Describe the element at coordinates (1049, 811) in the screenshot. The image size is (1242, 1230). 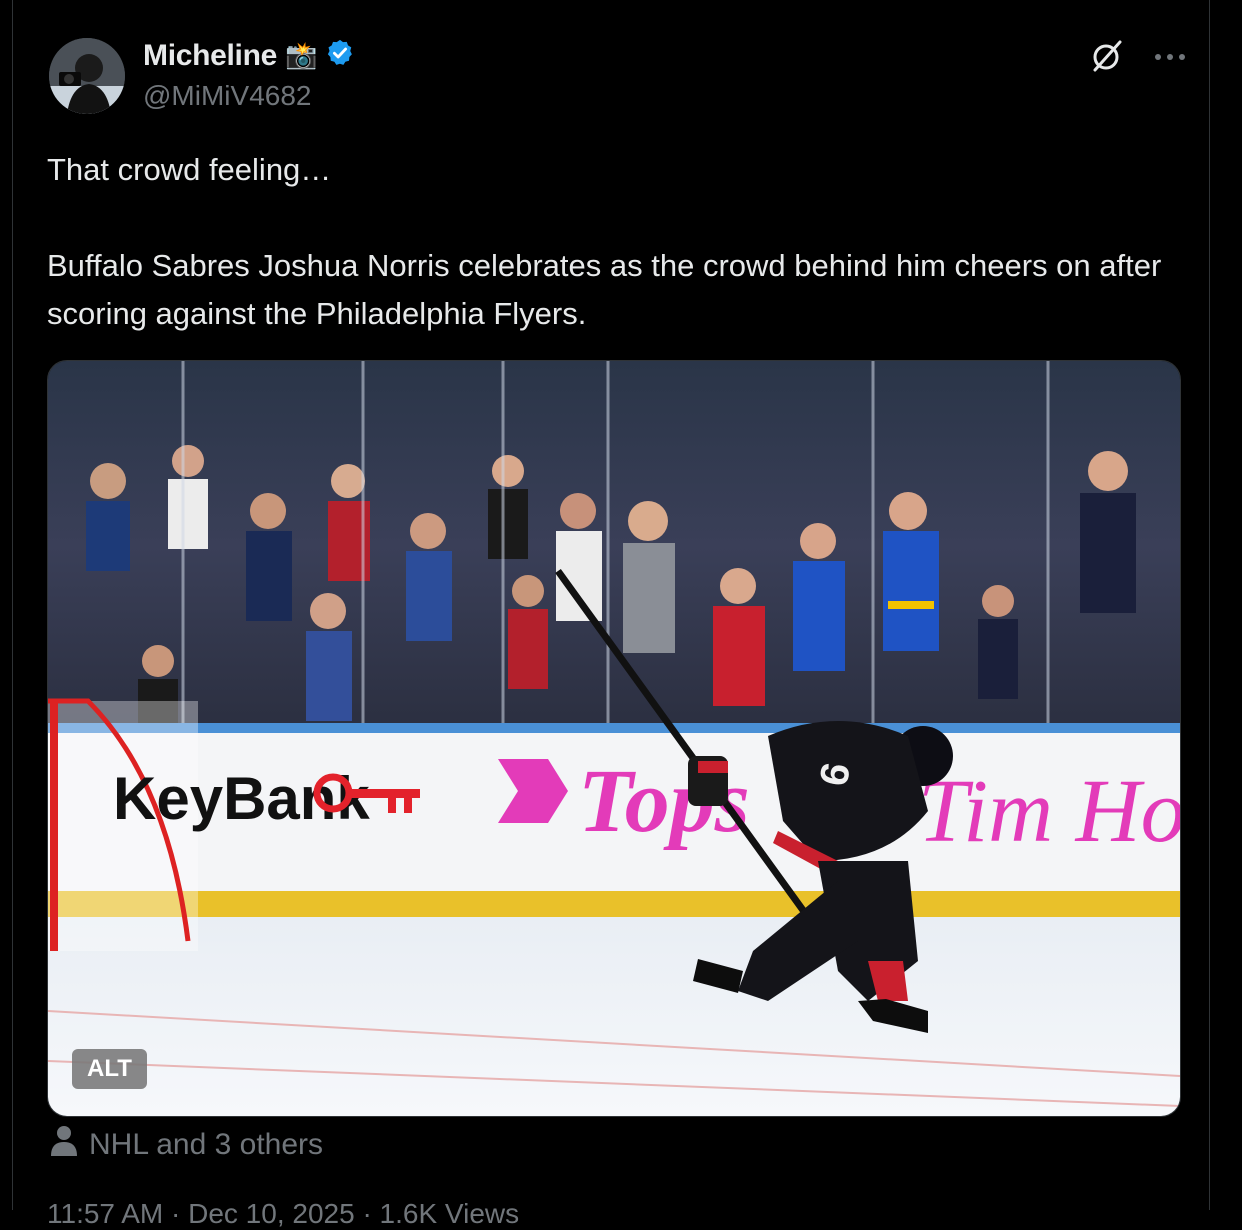
I see `timhortons-board: Tim Hortons` at that location.